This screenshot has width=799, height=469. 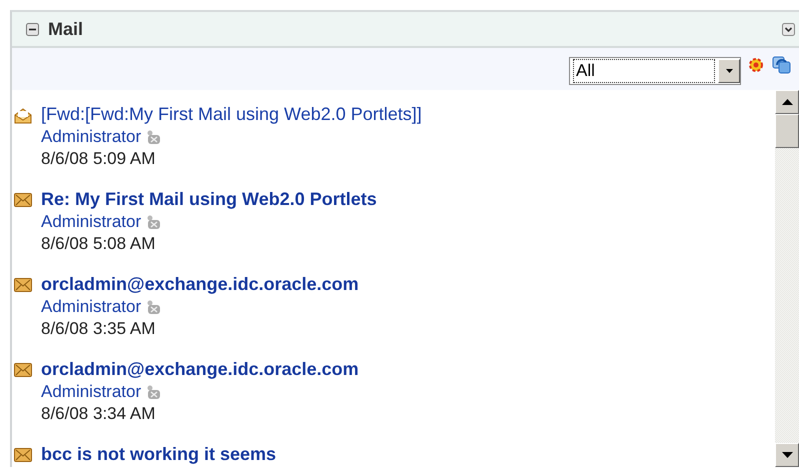 I want to click on scroll-up-icon, so click(x=787, y=102).